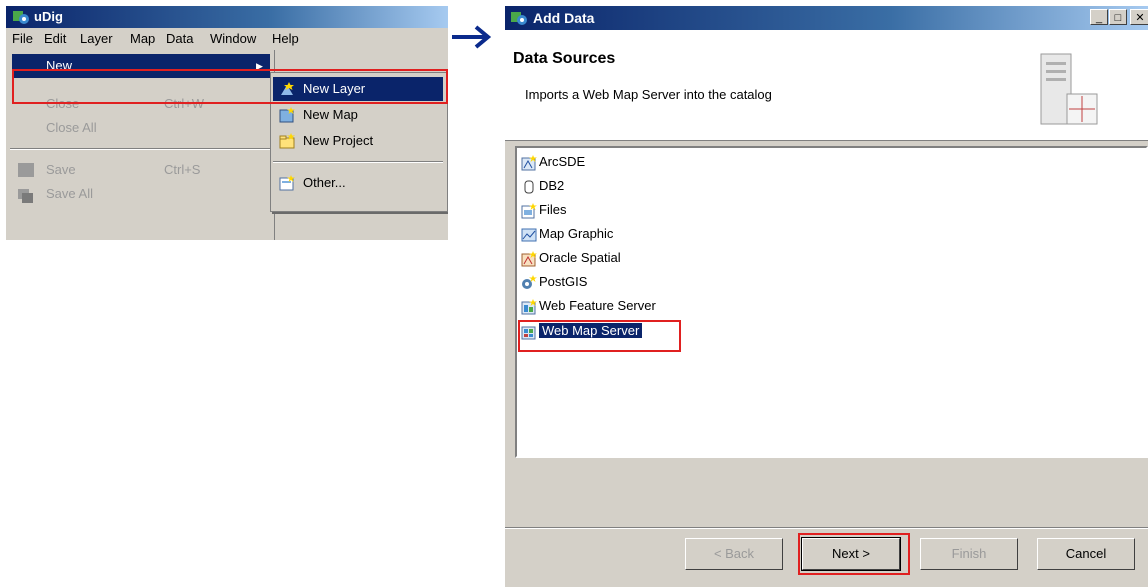  I want to click on menu-file: File, so click(22, 38).